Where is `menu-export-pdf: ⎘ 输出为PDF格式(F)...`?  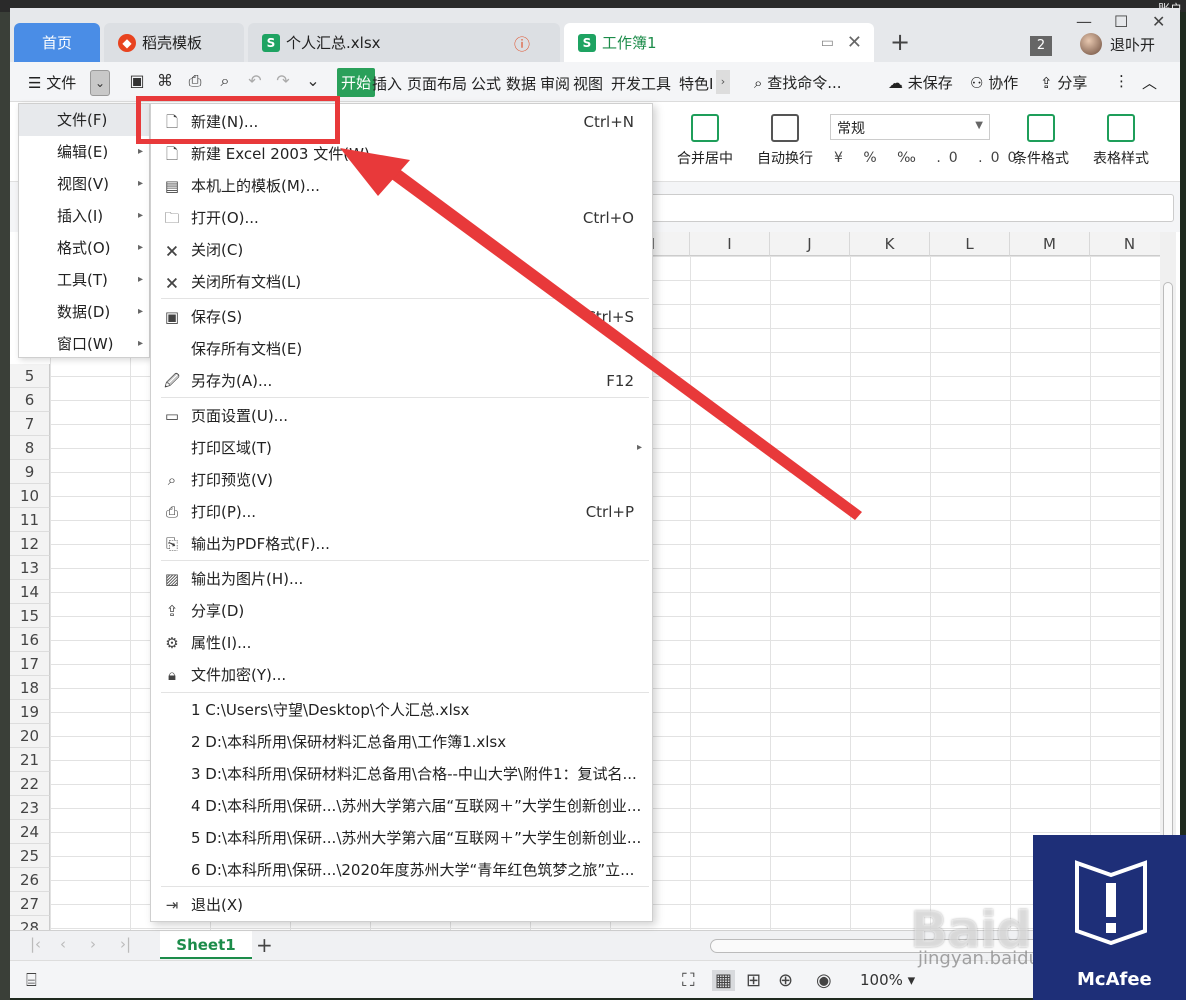 menu-export-pdf: ⎘ 输出为PDF格式(F)... is located at coordinates (401, 544).